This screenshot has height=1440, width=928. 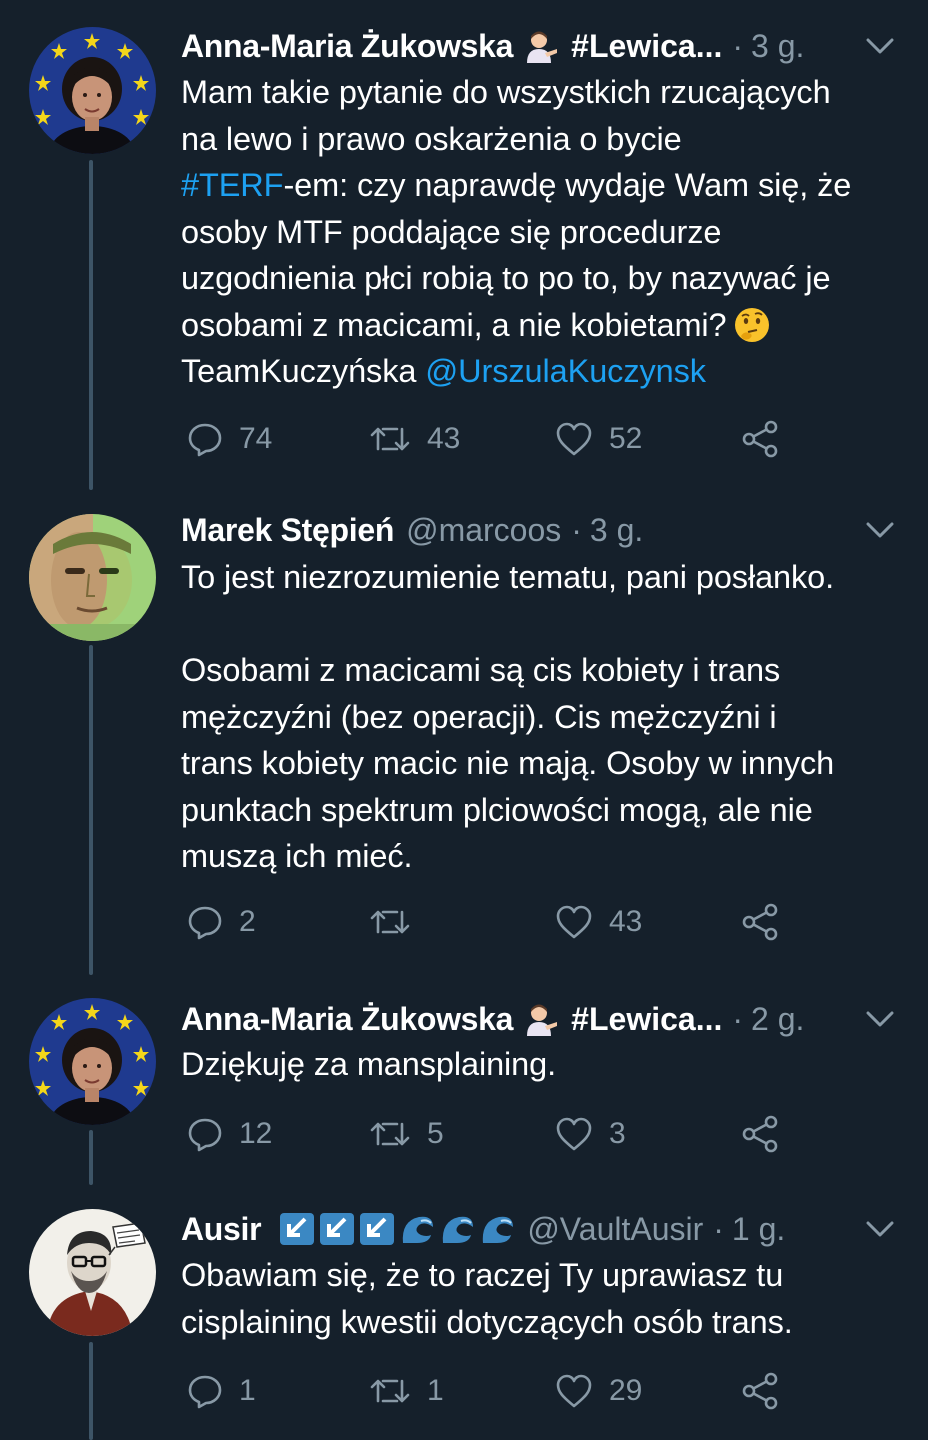 What do you see at coordinates (777, 1019) in the screenshot?
I see `timestamp: 2 g.` at bounding box center [777, 1019].